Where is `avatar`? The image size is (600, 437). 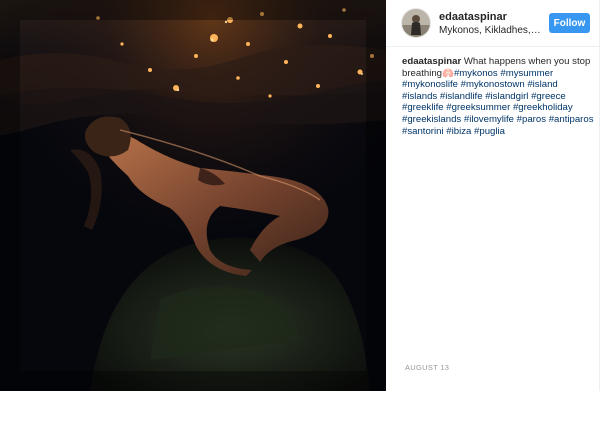 avatar is located at coordinates (416, 23).